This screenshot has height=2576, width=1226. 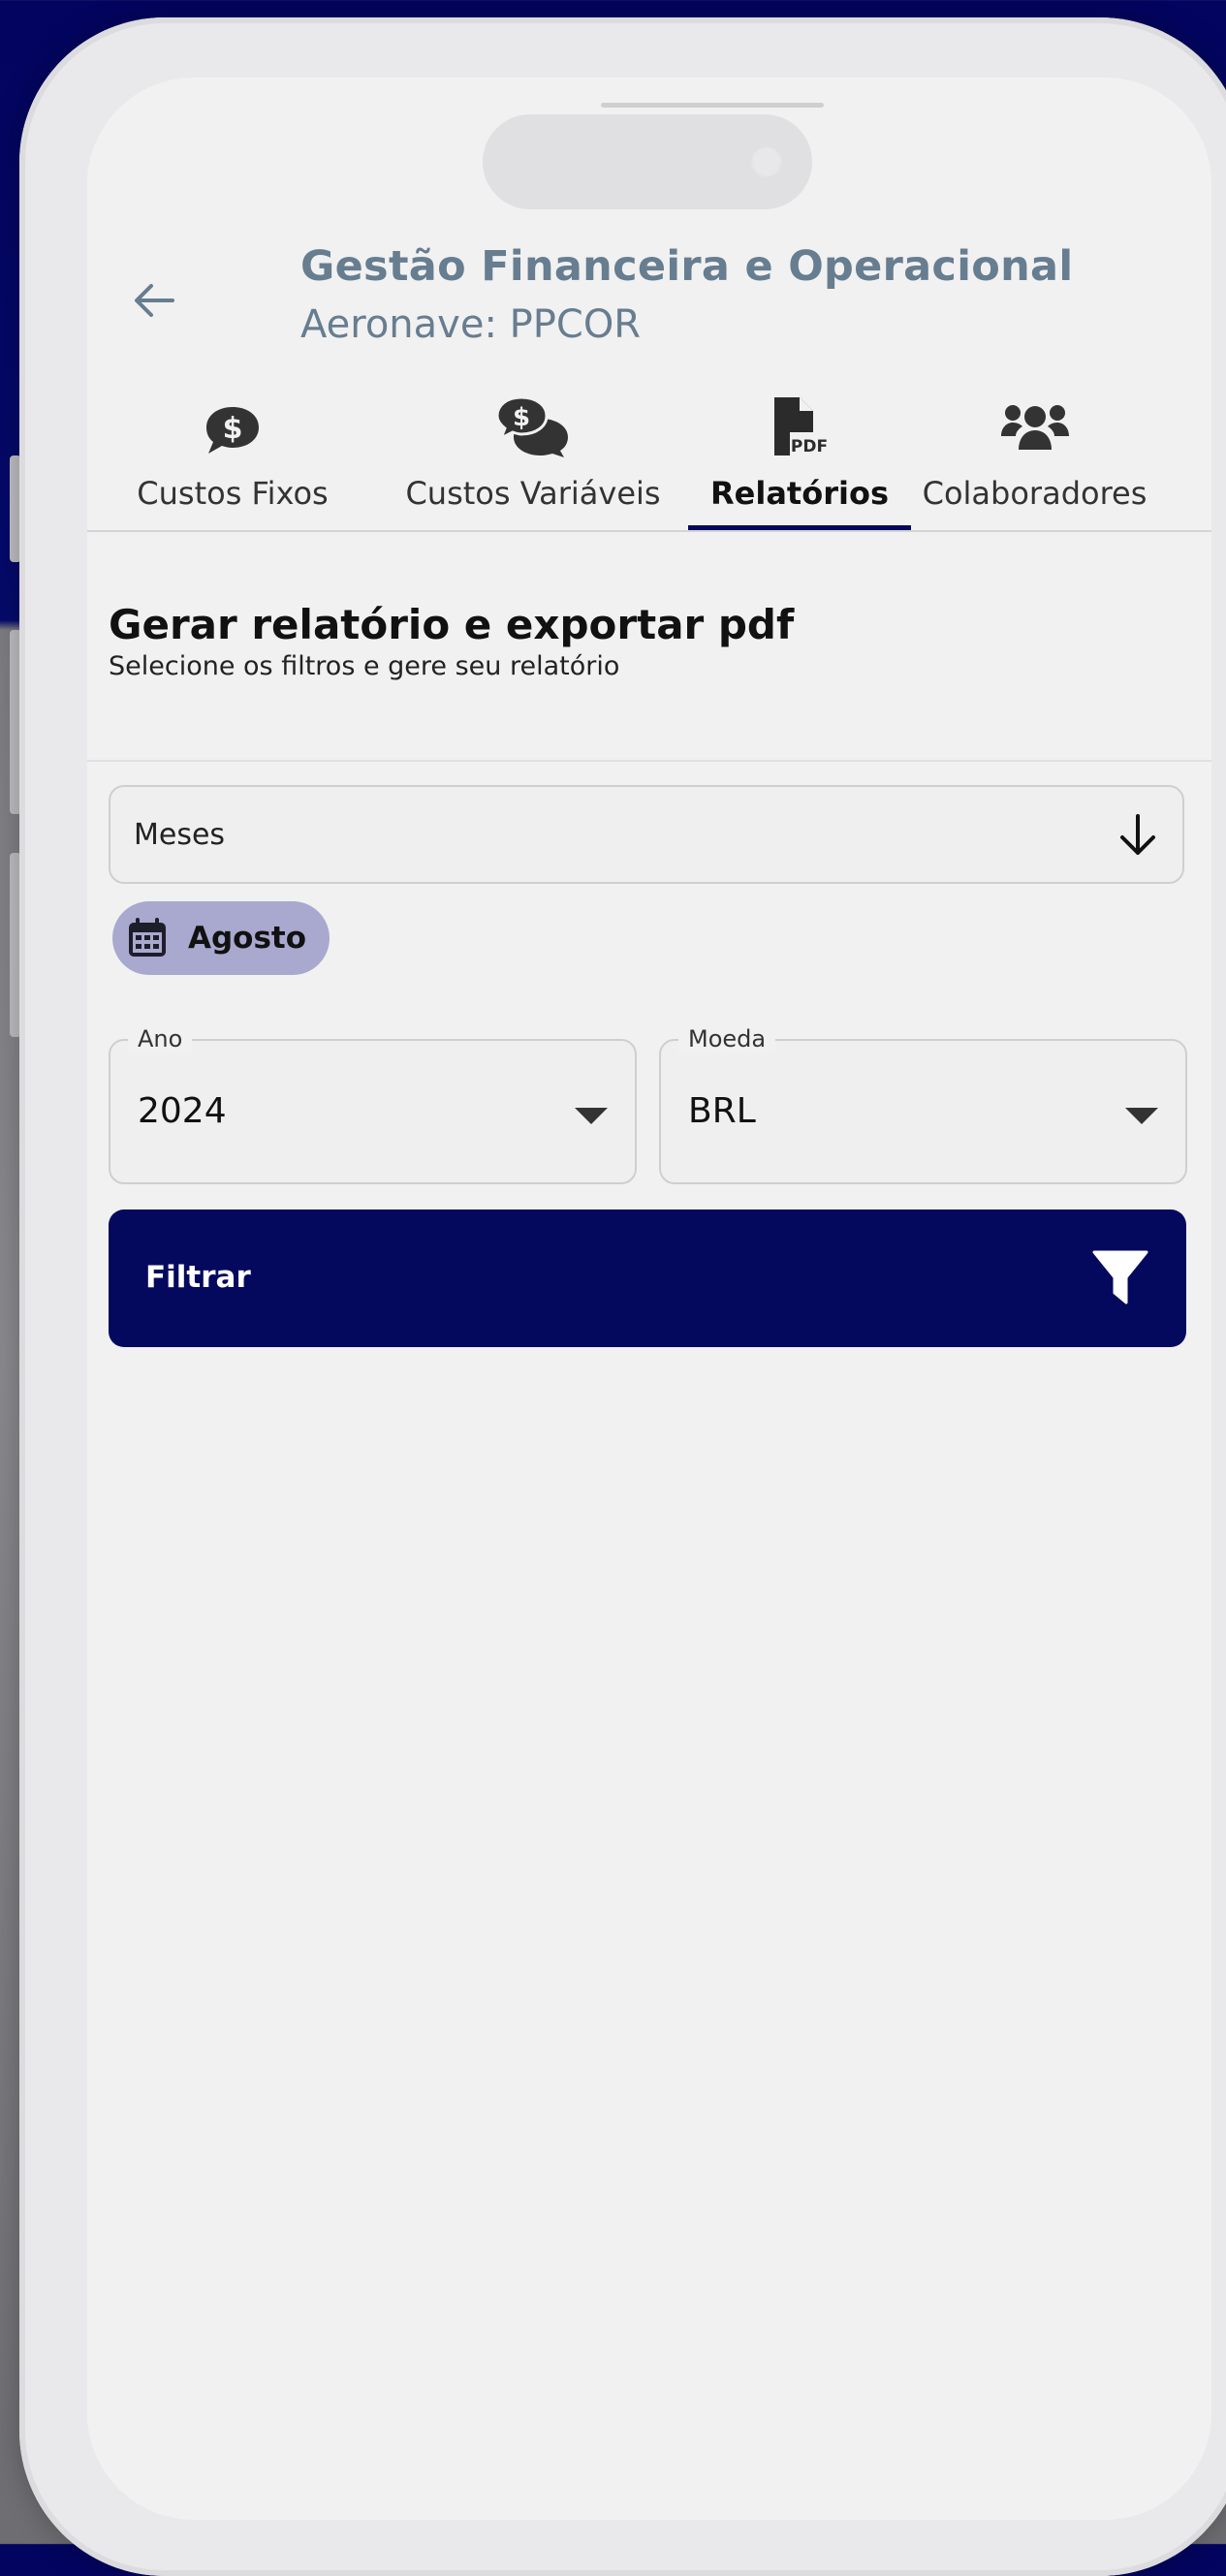 What do you see at coordinates (180, 835) in the screenshot?
I see `months-select-label: Meses` at bounding box center [180, 835].